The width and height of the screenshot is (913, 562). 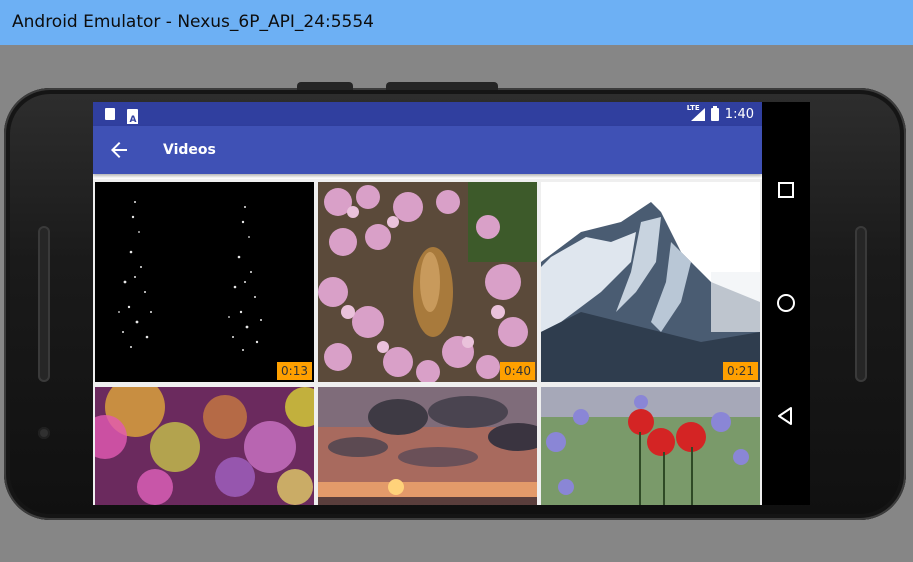 I want to click on home-circle-icon, so click(x=786, y=303).